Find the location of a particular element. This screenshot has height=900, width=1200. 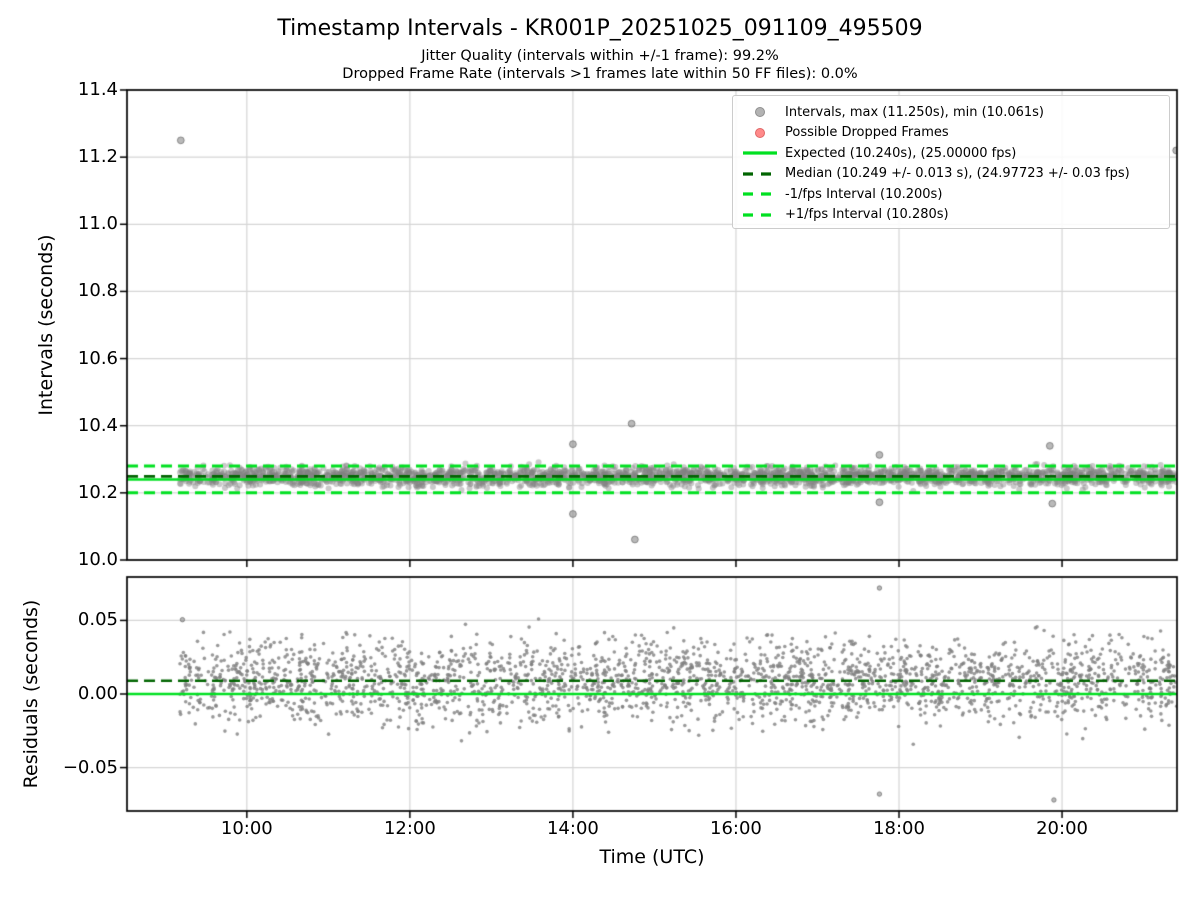

y-tick-label: 10.4 is located at coordinates (97, 425).